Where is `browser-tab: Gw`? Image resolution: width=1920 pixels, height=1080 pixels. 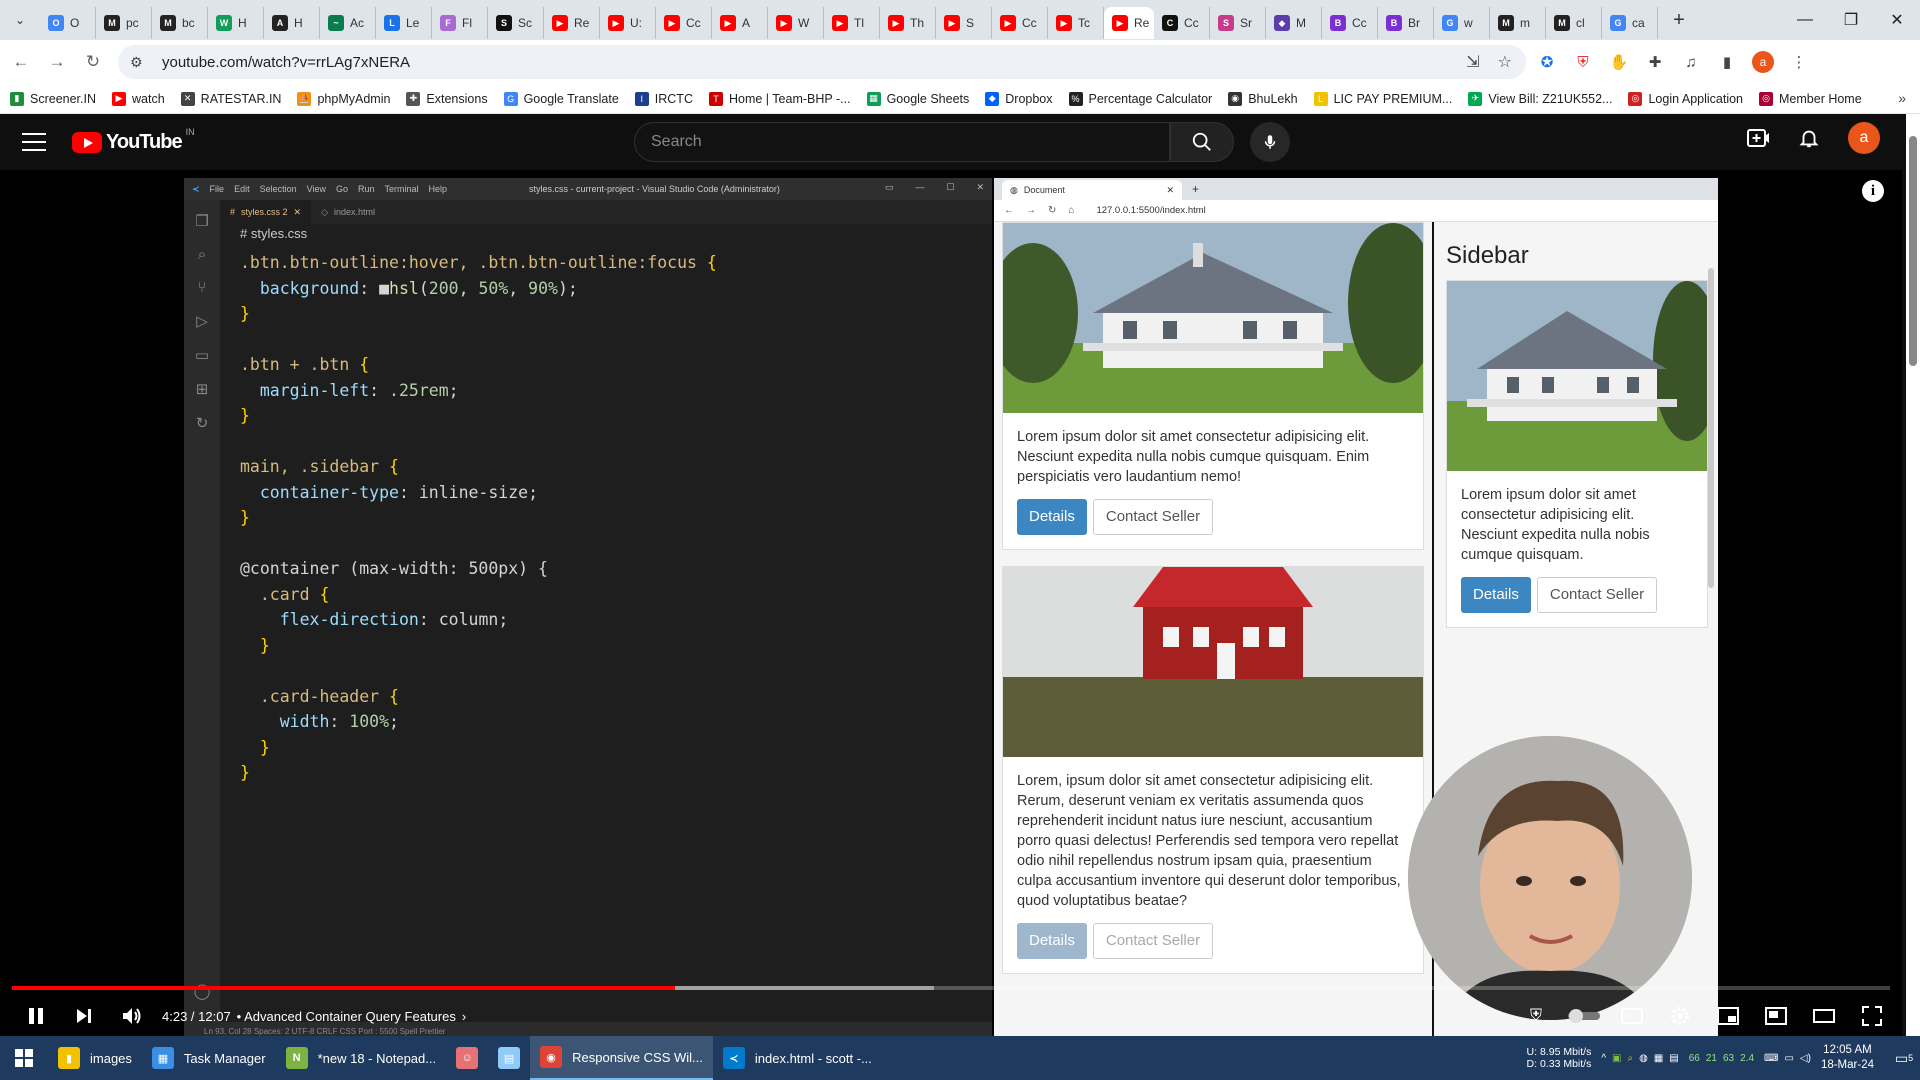 browser-tab: Gw is located at coordinates (1462, 23).